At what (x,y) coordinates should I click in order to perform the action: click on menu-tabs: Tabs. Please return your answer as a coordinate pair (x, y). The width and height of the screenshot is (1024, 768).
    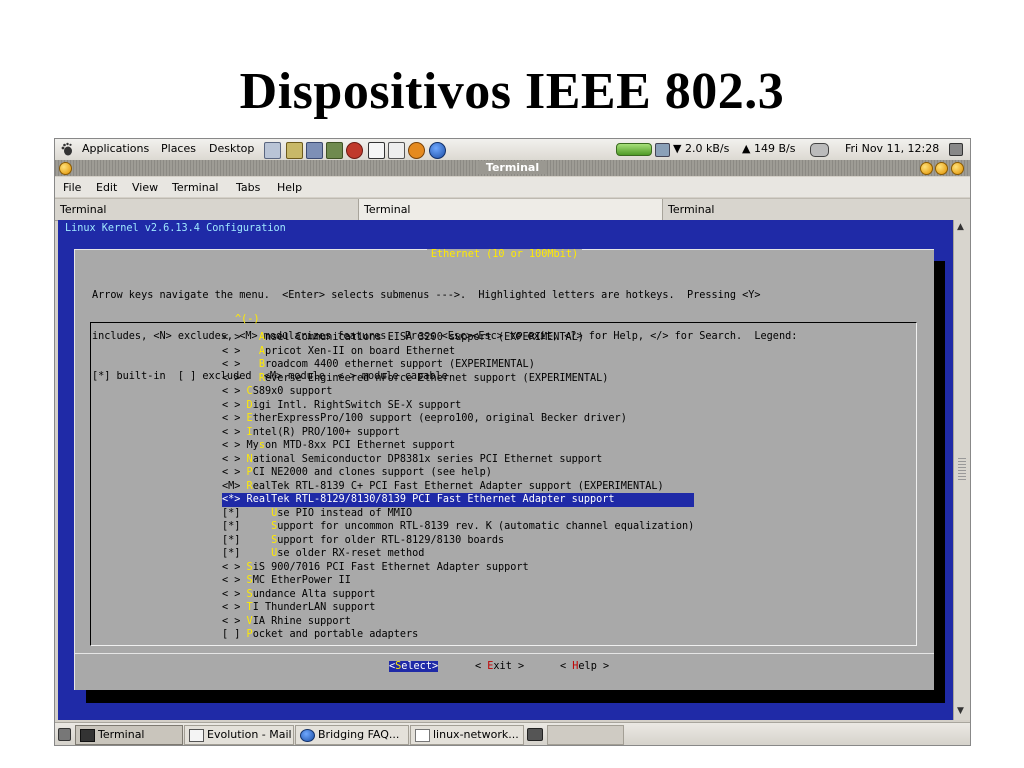
    Looking at the image, I should click on (248, 187).